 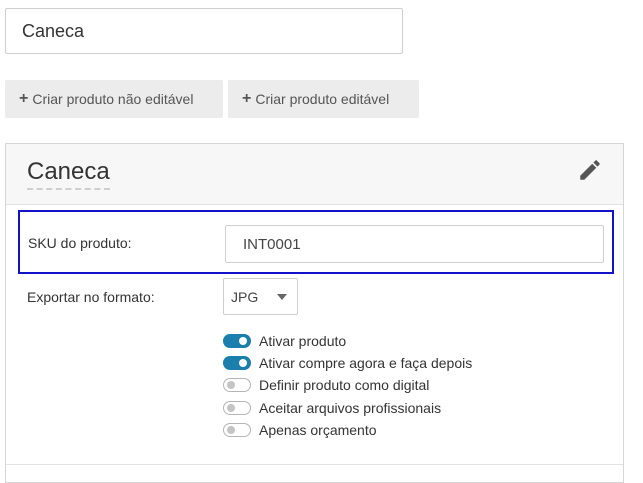 I want to click on export-format-value: JPG, so click(x=245, y=296).